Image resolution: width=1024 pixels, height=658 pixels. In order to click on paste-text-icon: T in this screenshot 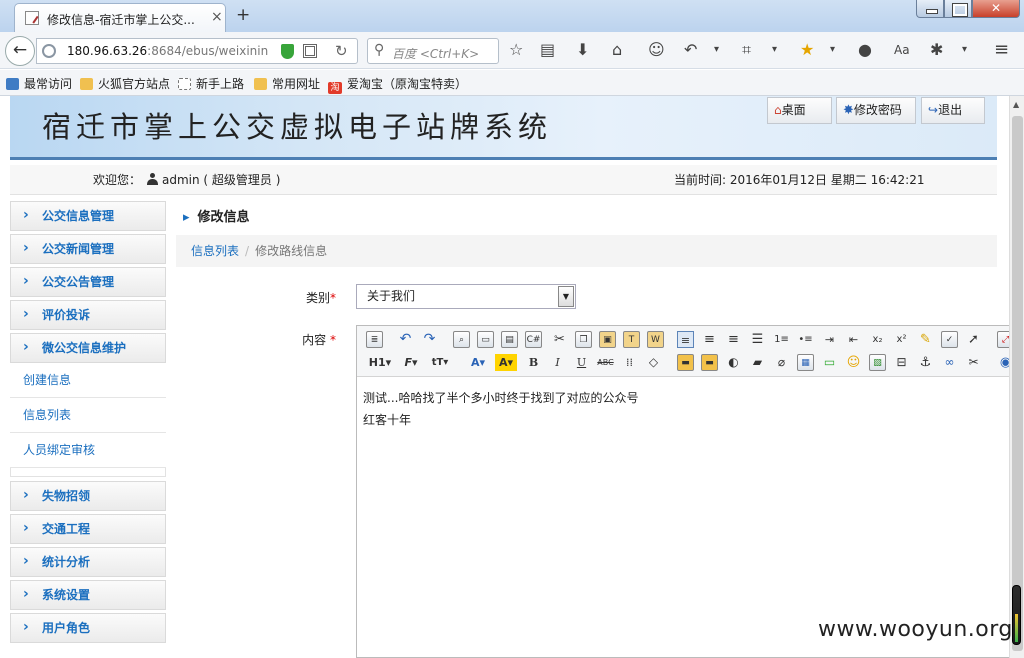, I will do `click(631, 339)`.